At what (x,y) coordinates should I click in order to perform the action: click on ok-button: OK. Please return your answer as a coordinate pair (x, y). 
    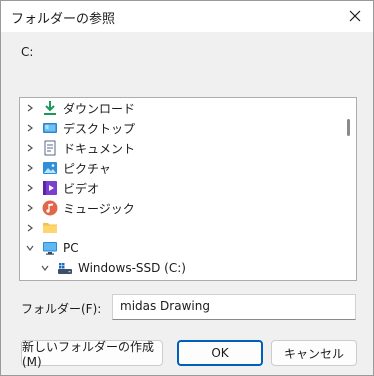
    Looking at the image, I should click on (220, 353).